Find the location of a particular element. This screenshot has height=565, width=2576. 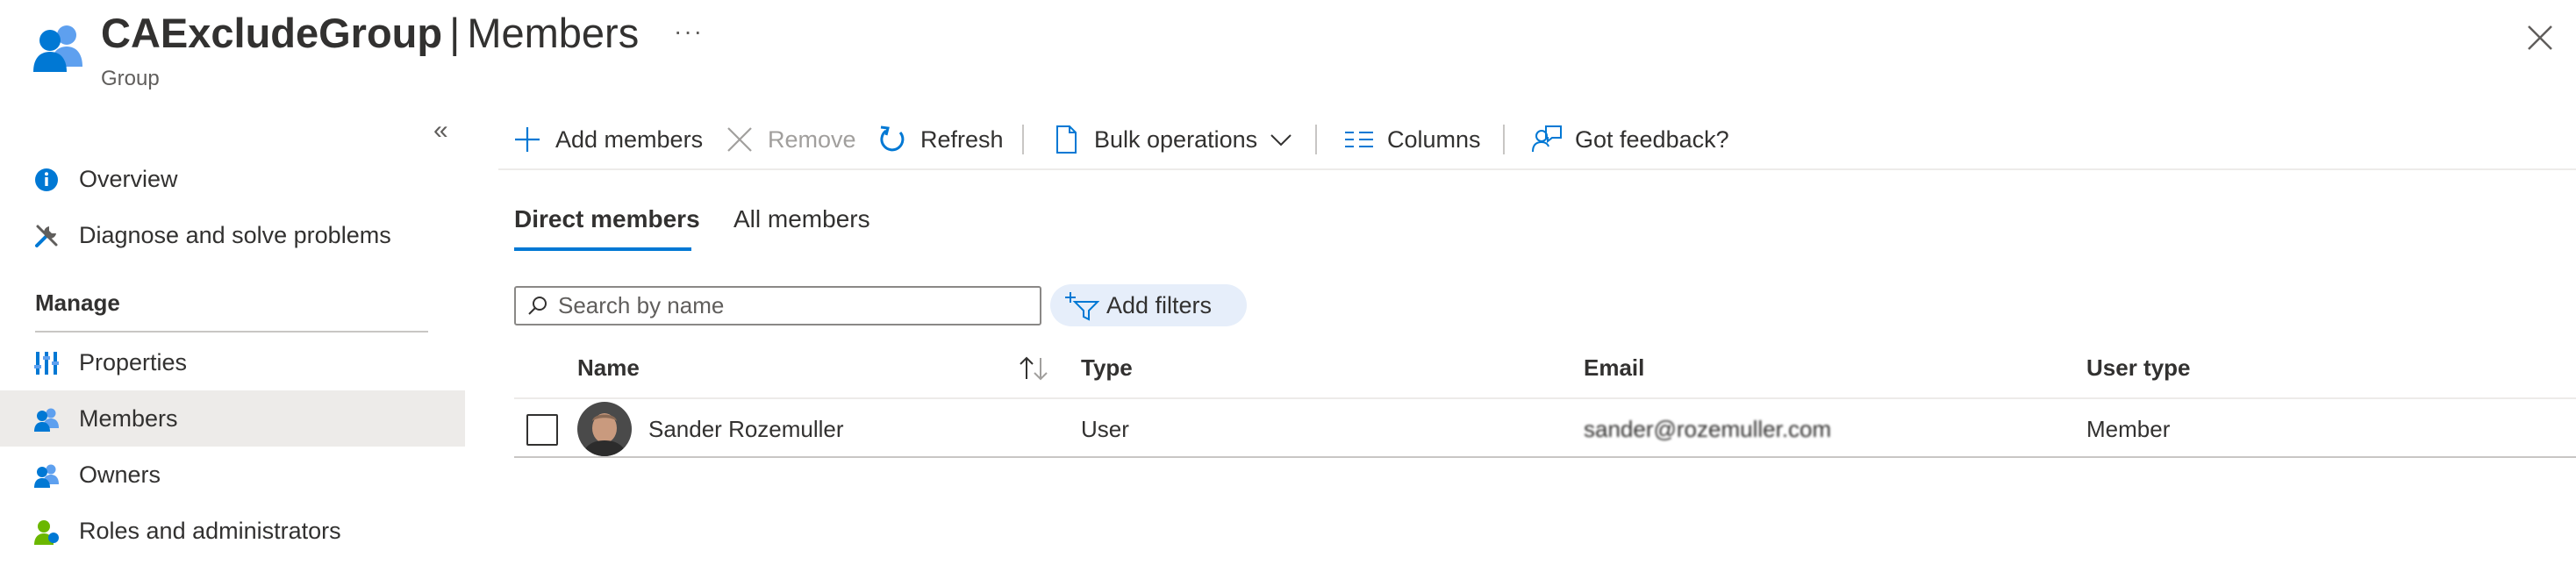

group-name: CAExcludeGroup is located at coordinates (272, 33).